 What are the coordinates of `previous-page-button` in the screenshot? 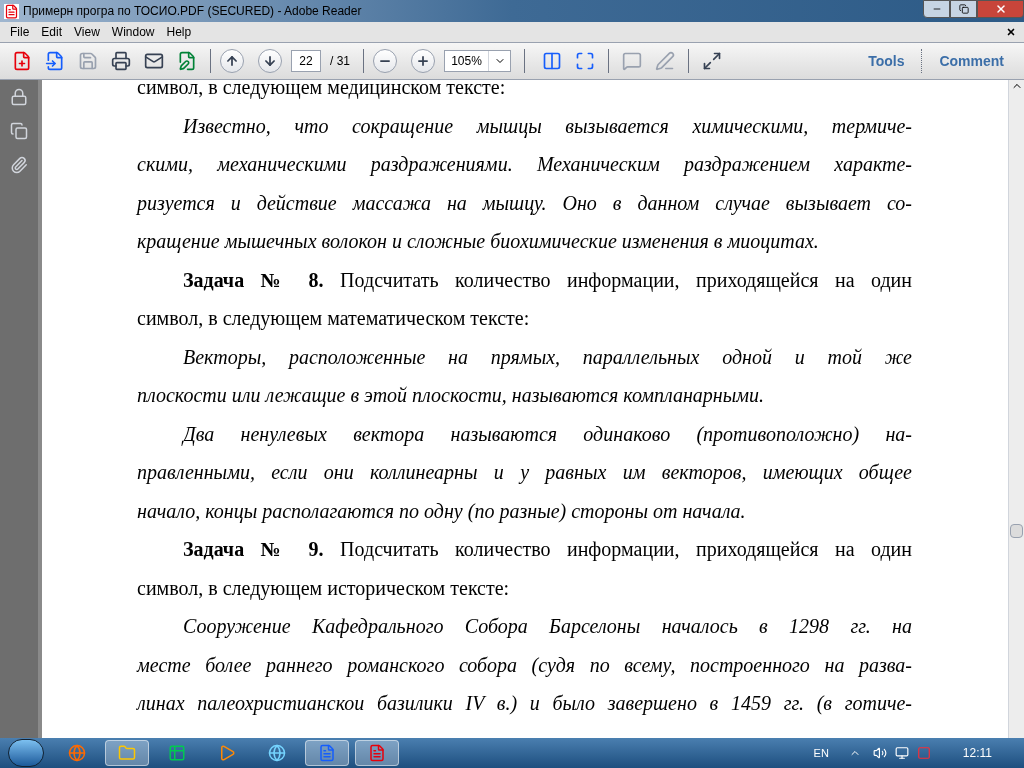 It's located at (232, 61).